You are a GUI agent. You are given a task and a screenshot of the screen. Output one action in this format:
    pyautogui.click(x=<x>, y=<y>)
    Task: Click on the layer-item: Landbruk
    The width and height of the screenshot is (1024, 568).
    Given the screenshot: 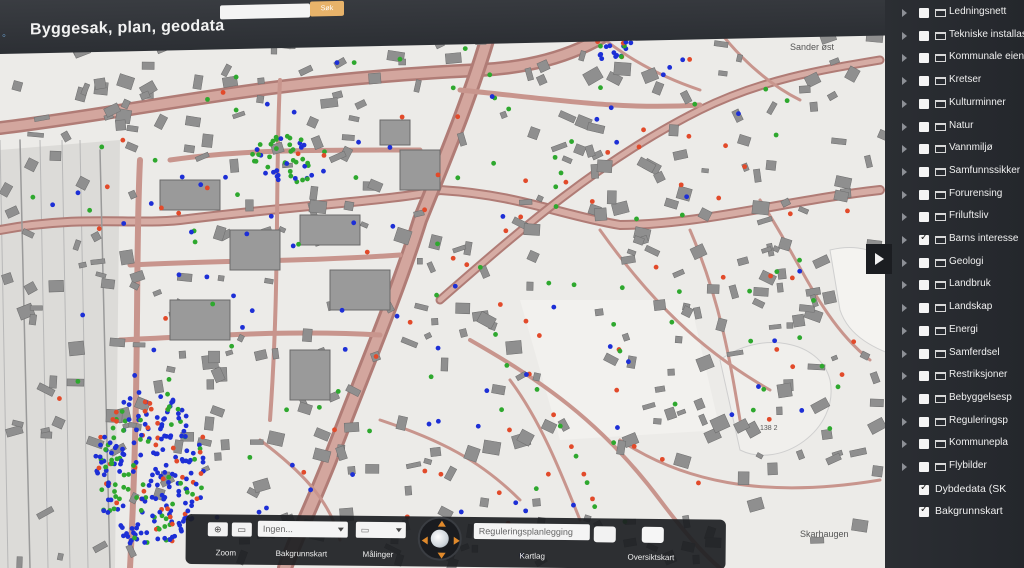 What is the action you would take?
    pyautogui.click(x=954, y=287)
    